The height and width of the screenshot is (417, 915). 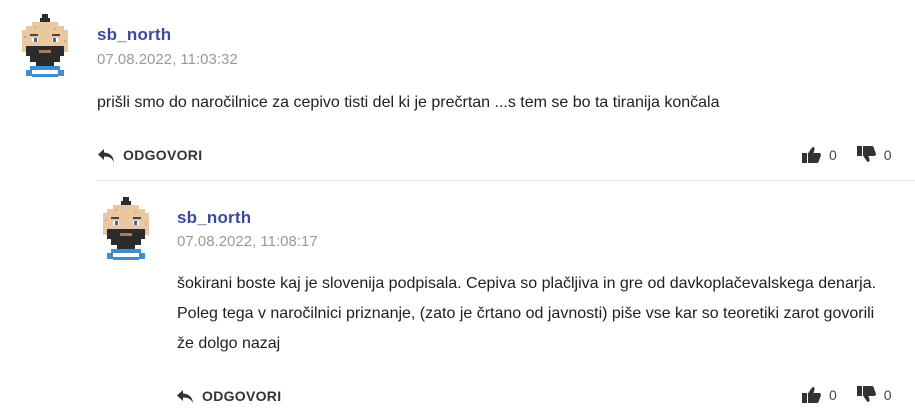 I want to click on comment-date: 07.08.2022, 11:08:17, so click(x=247, y=241).